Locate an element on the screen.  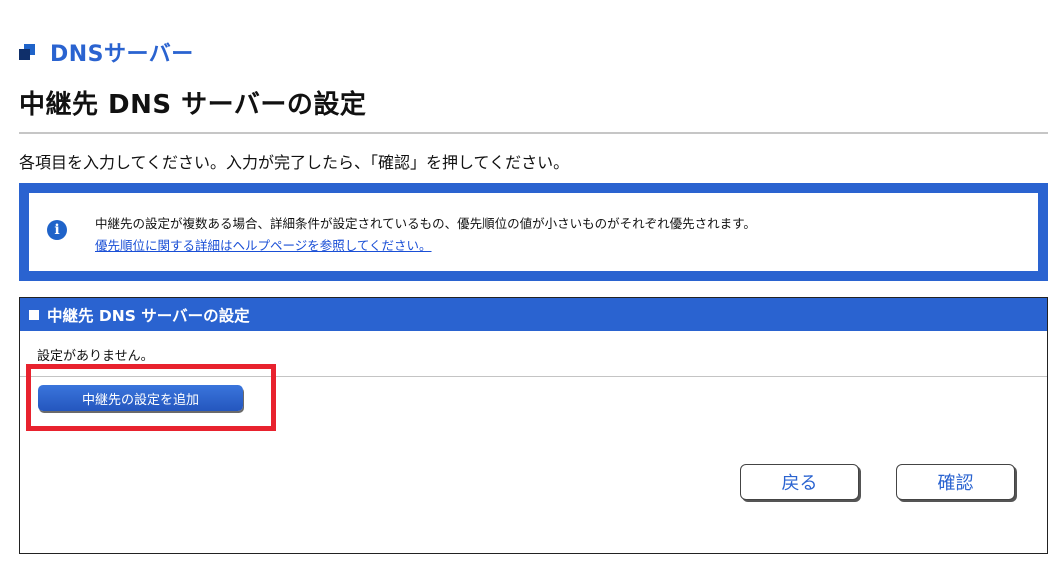
dns-section-icon is located at coordinates (28, 52).